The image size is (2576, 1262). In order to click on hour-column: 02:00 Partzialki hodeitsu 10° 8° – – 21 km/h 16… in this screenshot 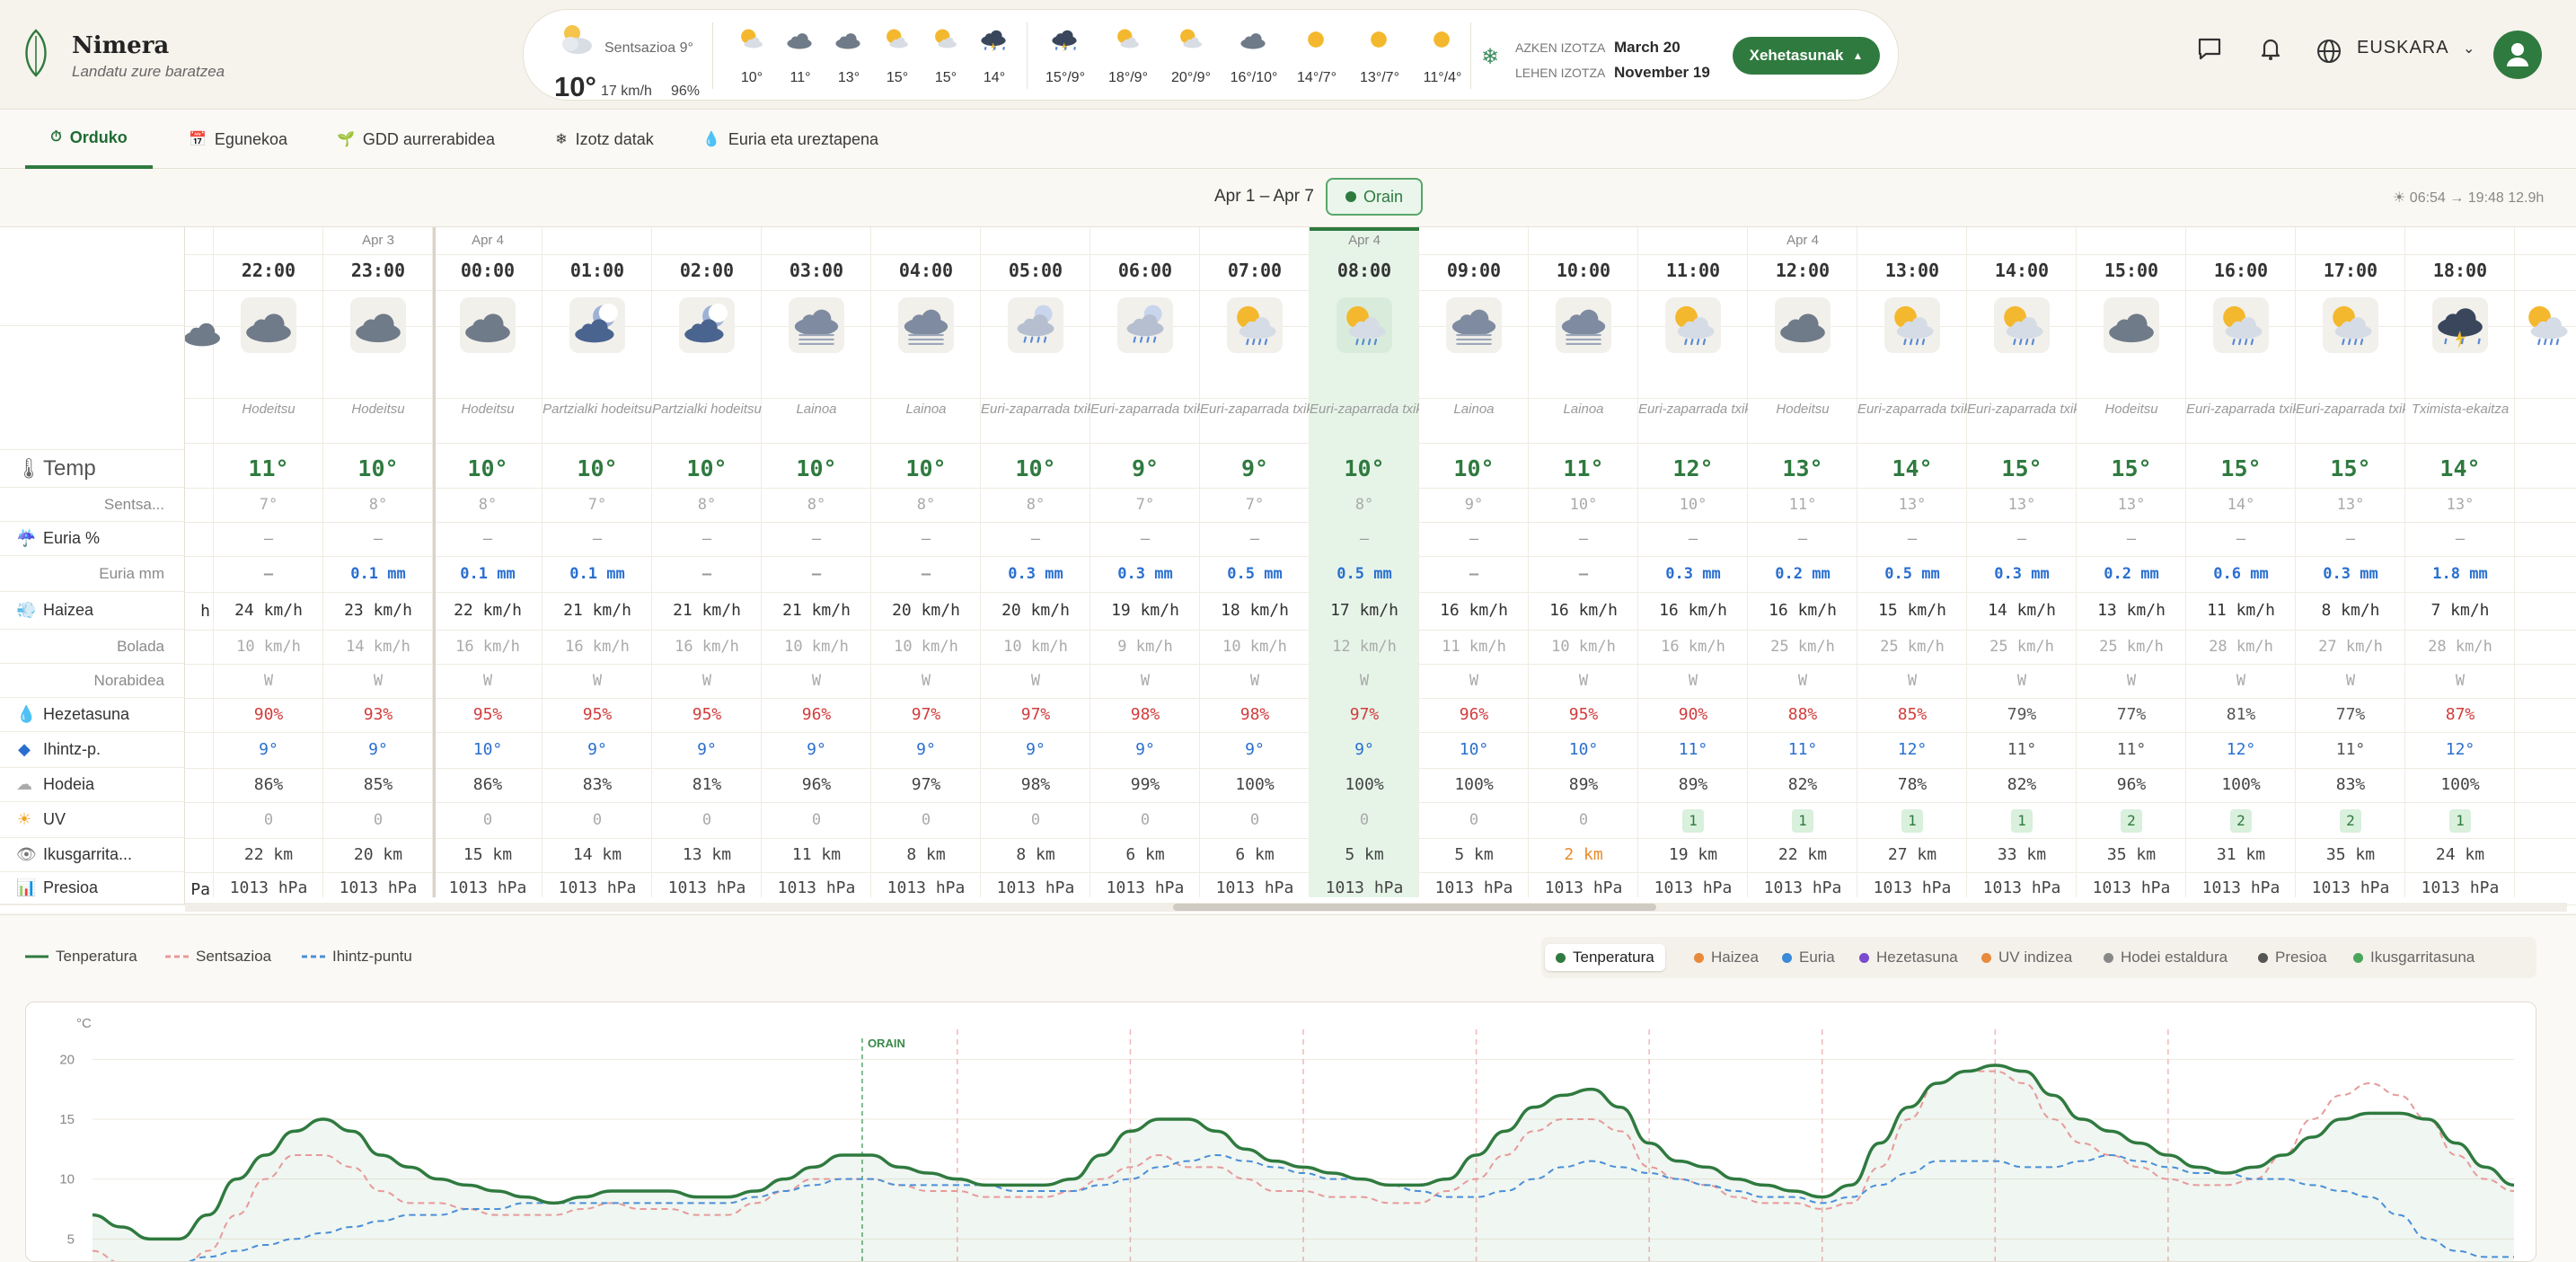, I will do `click(707, 562)`.